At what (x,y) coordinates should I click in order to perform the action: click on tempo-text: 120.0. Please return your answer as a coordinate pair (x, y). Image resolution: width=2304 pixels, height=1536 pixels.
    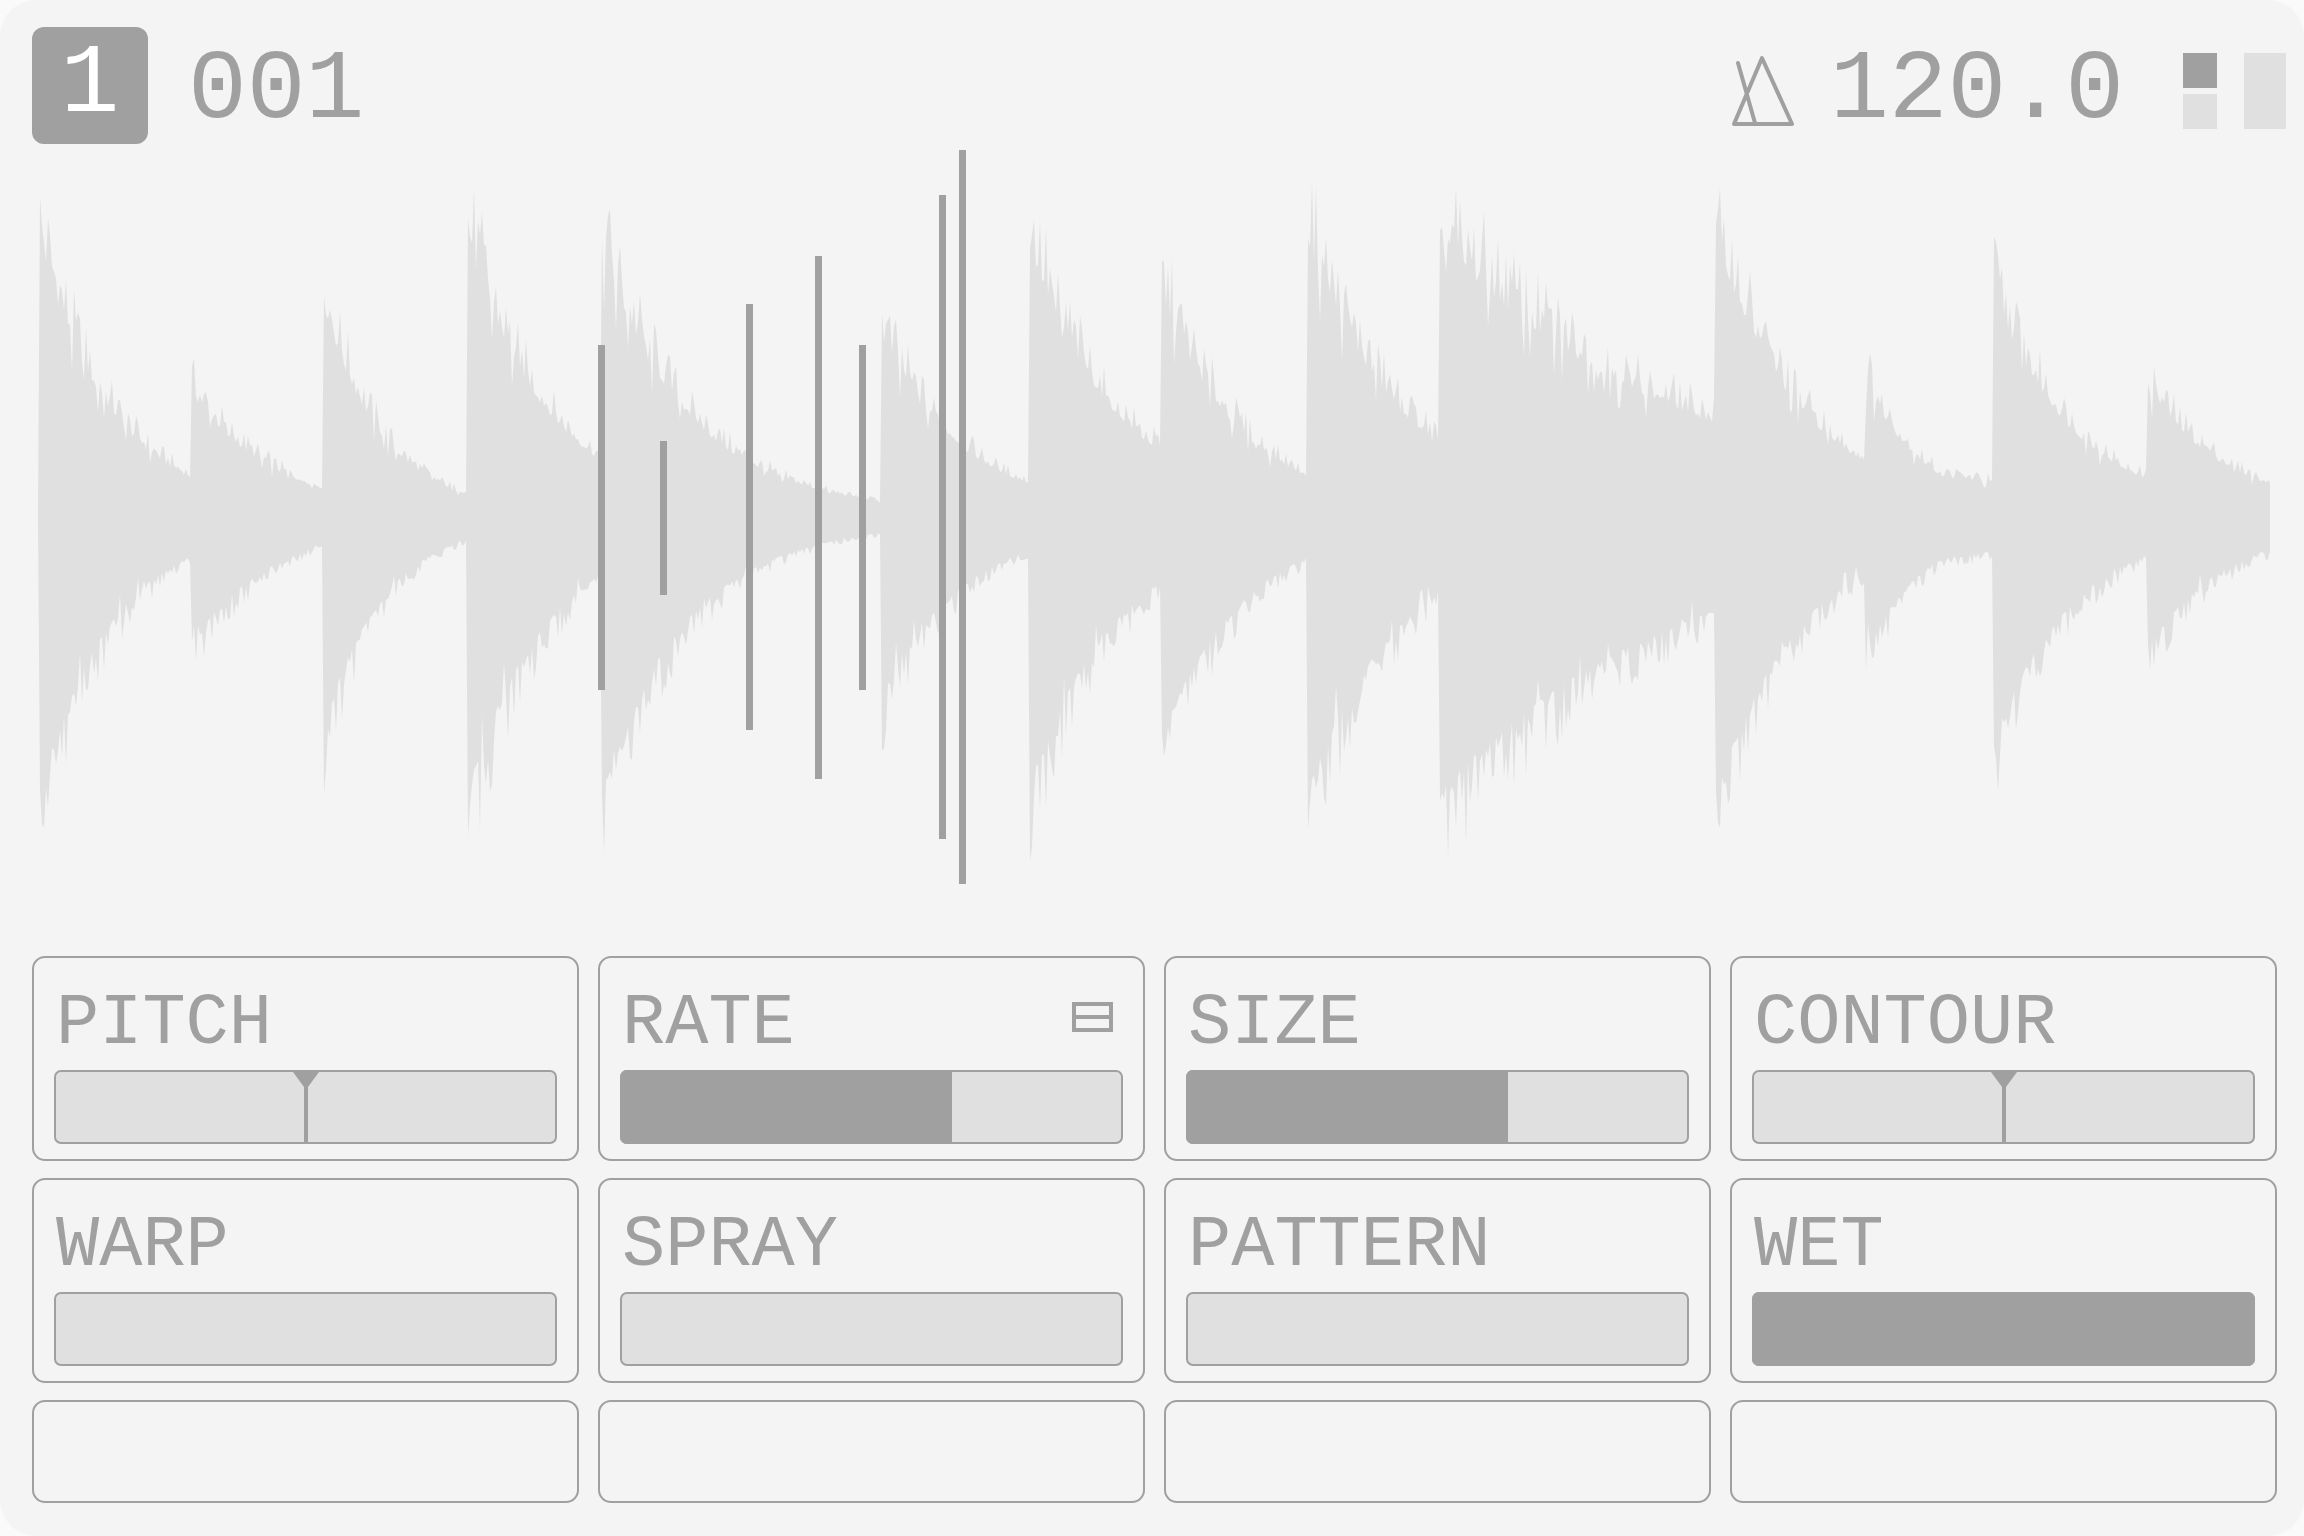
    Looking at the image, I should click on (1976, 85).